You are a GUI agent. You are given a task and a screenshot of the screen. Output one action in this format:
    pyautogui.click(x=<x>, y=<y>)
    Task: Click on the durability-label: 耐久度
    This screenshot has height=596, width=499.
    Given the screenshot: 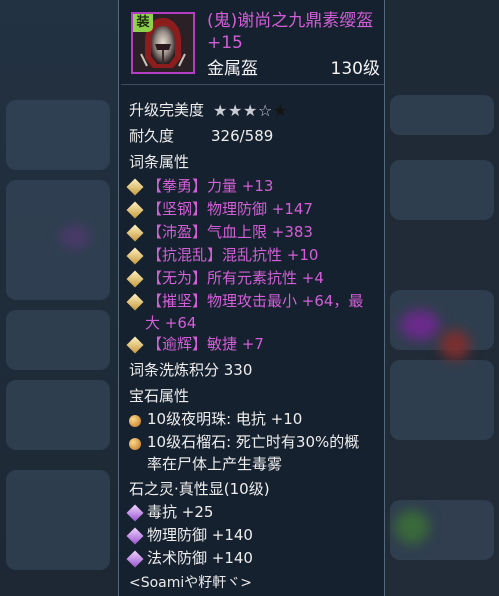 What is the action you would take?
    pyautogui.click(x=152, y=136)
    